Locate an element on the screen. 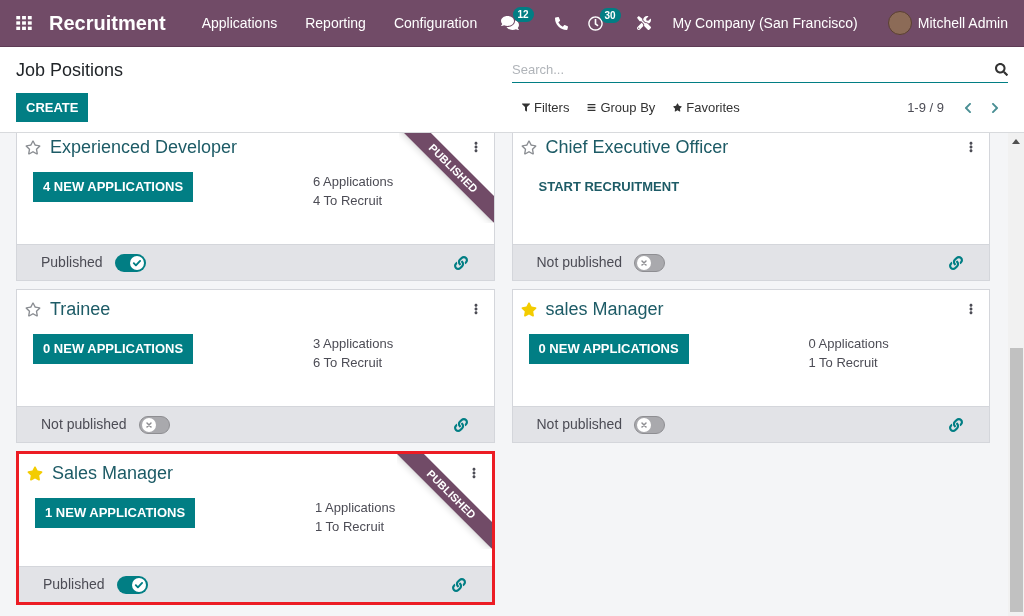  pager-value: 1-9 / 9 is located at coordinates (925, 107).